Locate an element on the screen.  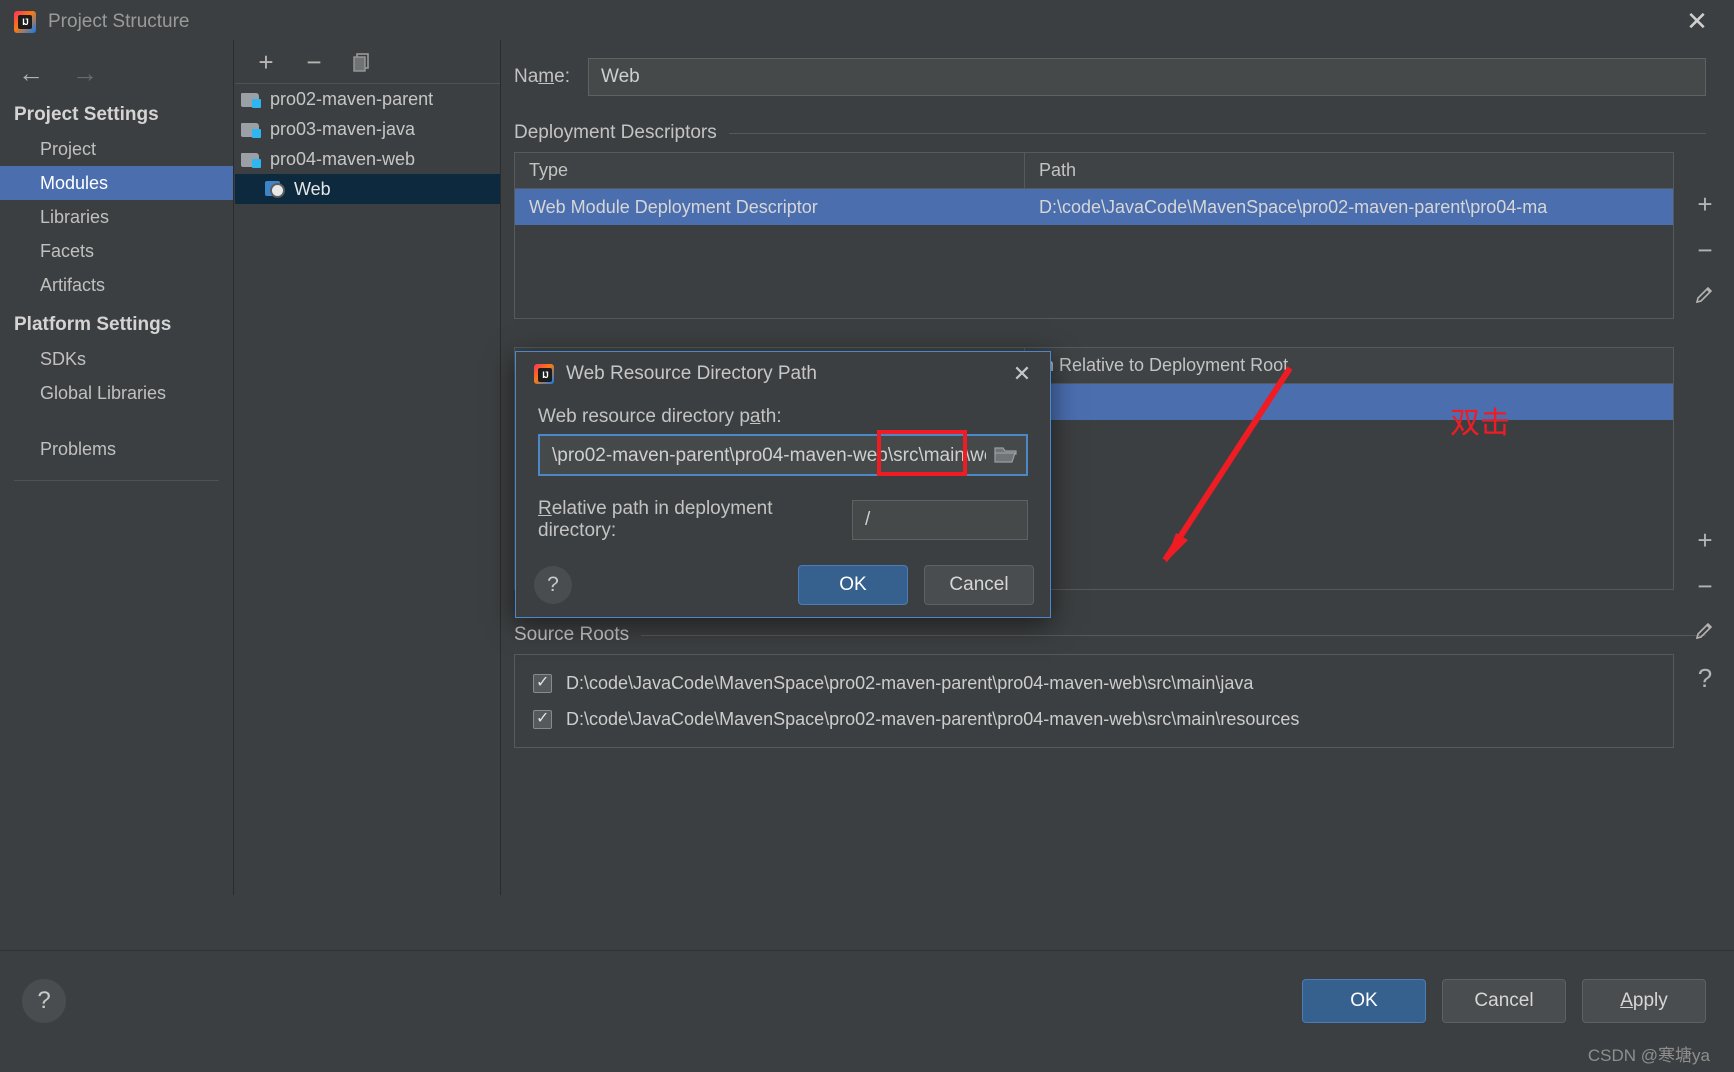
section-divider is located at coordinates (1217, 133).